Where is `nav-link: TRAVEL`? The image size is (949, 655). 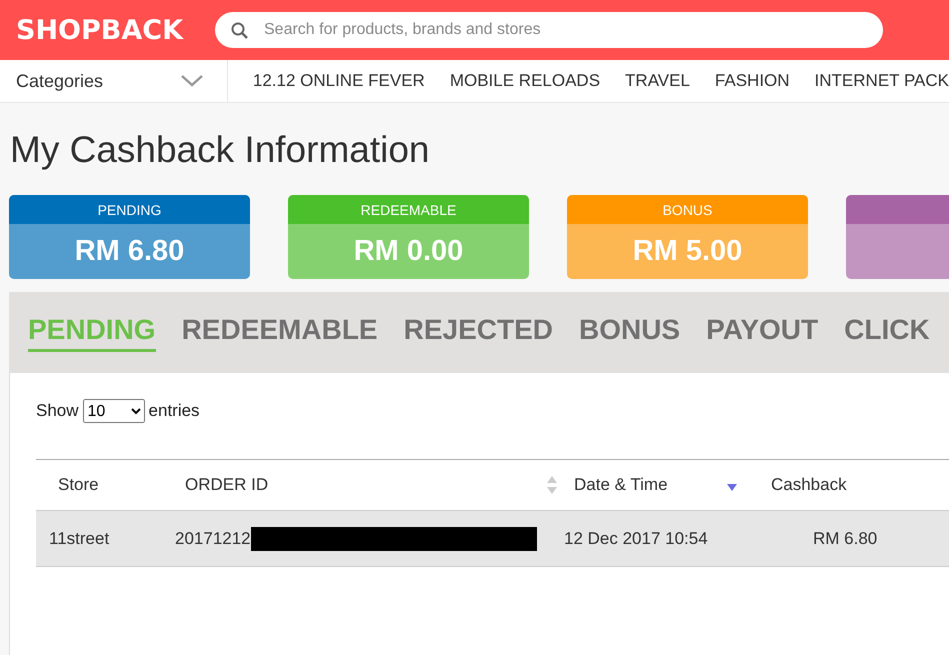 nav-link: TRAVEL is located at coordinates (657, 81).